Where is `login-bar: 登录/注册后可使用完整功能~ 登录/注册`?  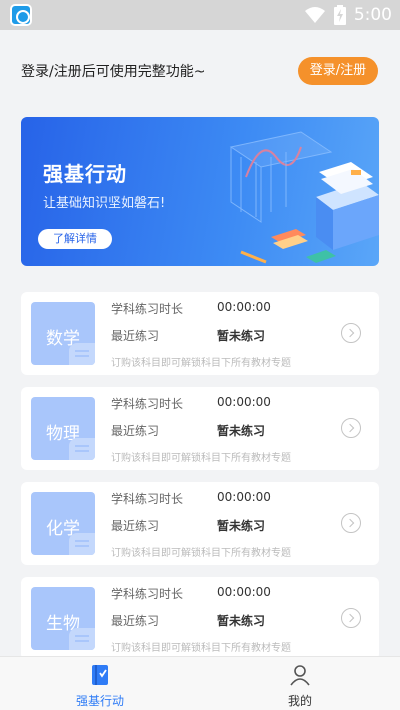 login-bar: 登录/注册后可使用完整功能~ 登录/注册 is located at coordinates (200, 69).